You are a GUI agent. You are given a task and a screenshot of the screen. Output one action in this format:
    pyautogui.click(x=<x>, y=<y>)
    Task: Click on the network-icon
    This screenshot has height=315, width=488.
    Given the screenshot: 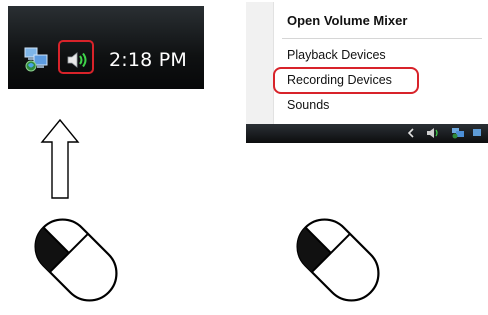 What is the action you would take?
    pyautogui.click(x=37, y=59)
    